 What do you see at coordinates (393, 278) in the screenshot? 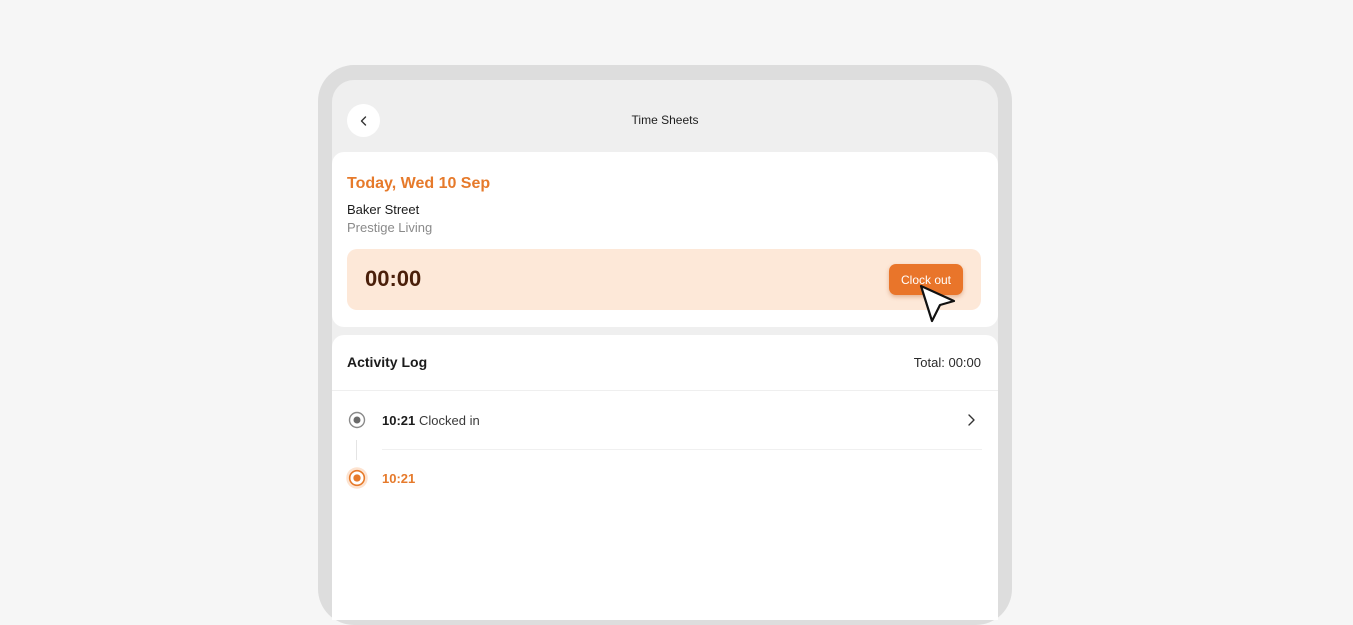
I see `timer-value: 00:00` at bounding box center [393, 278].